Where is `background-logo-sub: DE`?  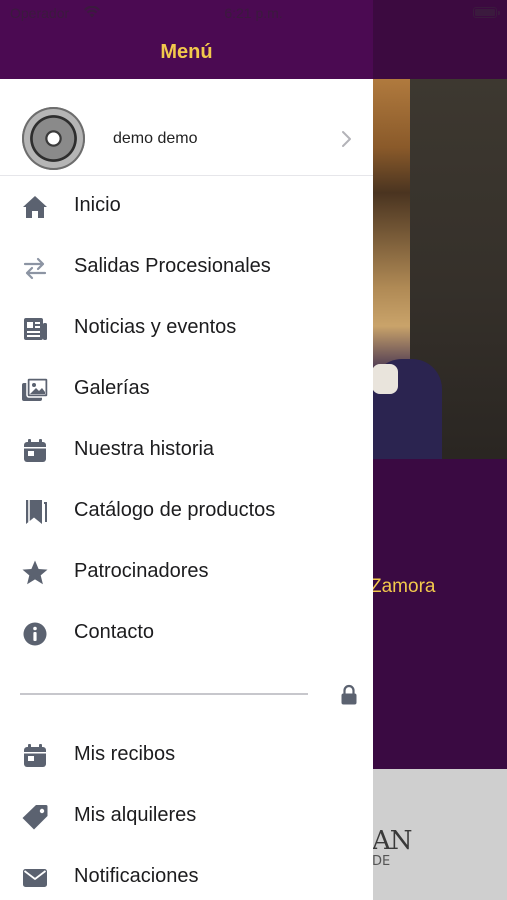 background-logo-sub: DE is located at coordinates (381, 861).